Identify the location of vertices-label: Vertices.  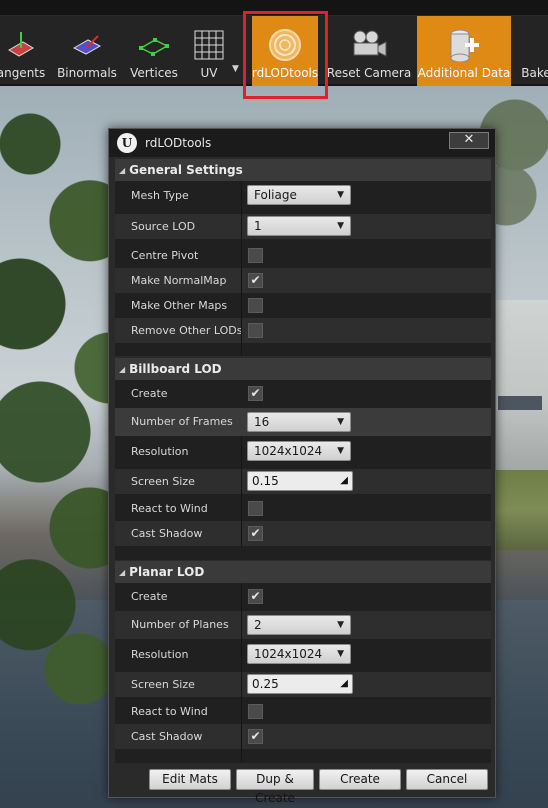
(154, 73).